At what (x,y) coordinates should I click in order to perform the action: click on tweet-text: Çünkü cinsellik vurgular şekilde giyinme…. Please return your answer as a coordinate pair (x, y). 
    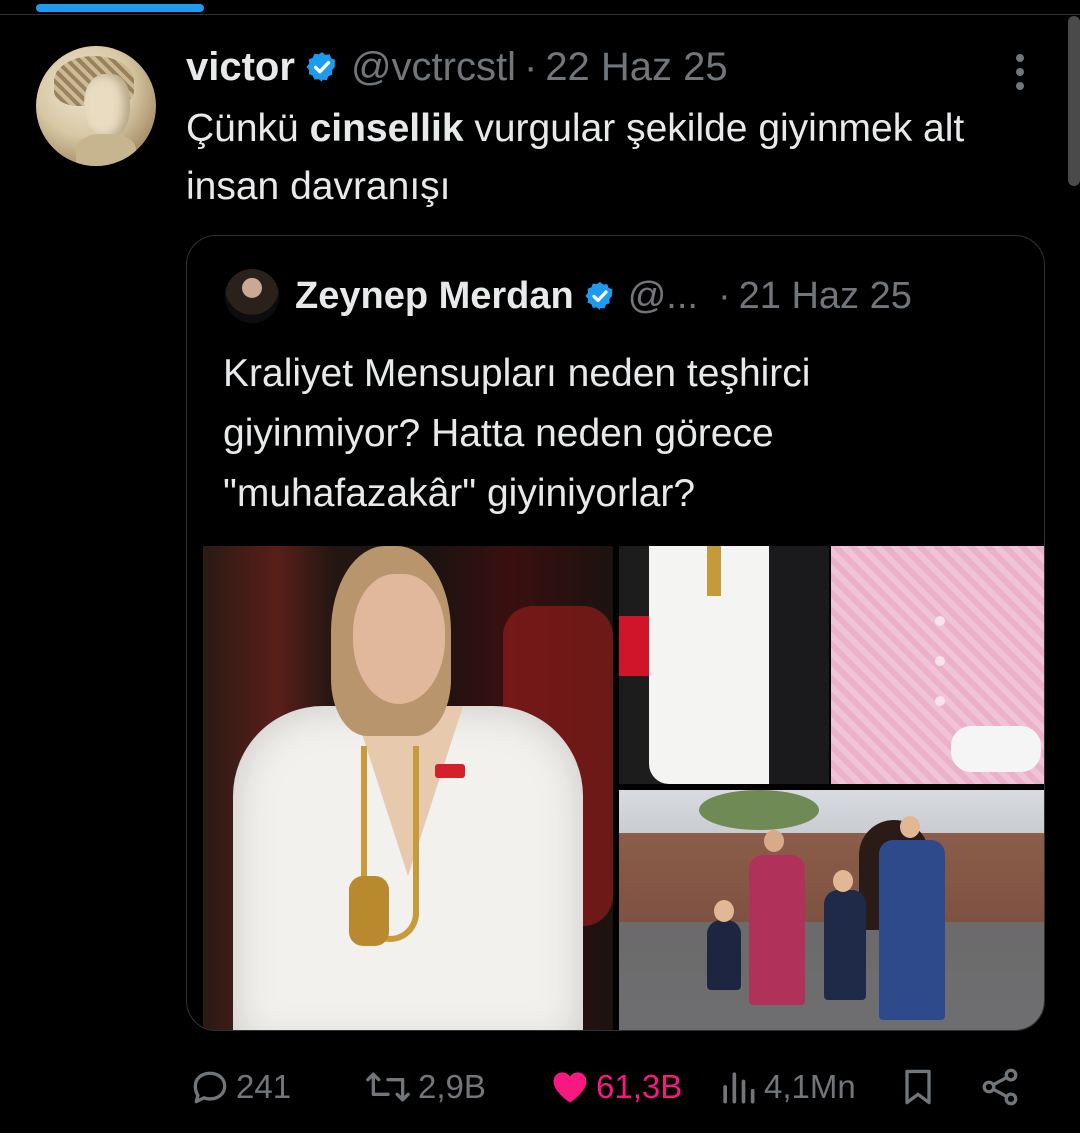
    Looking at the image, I should click on (621, 158).